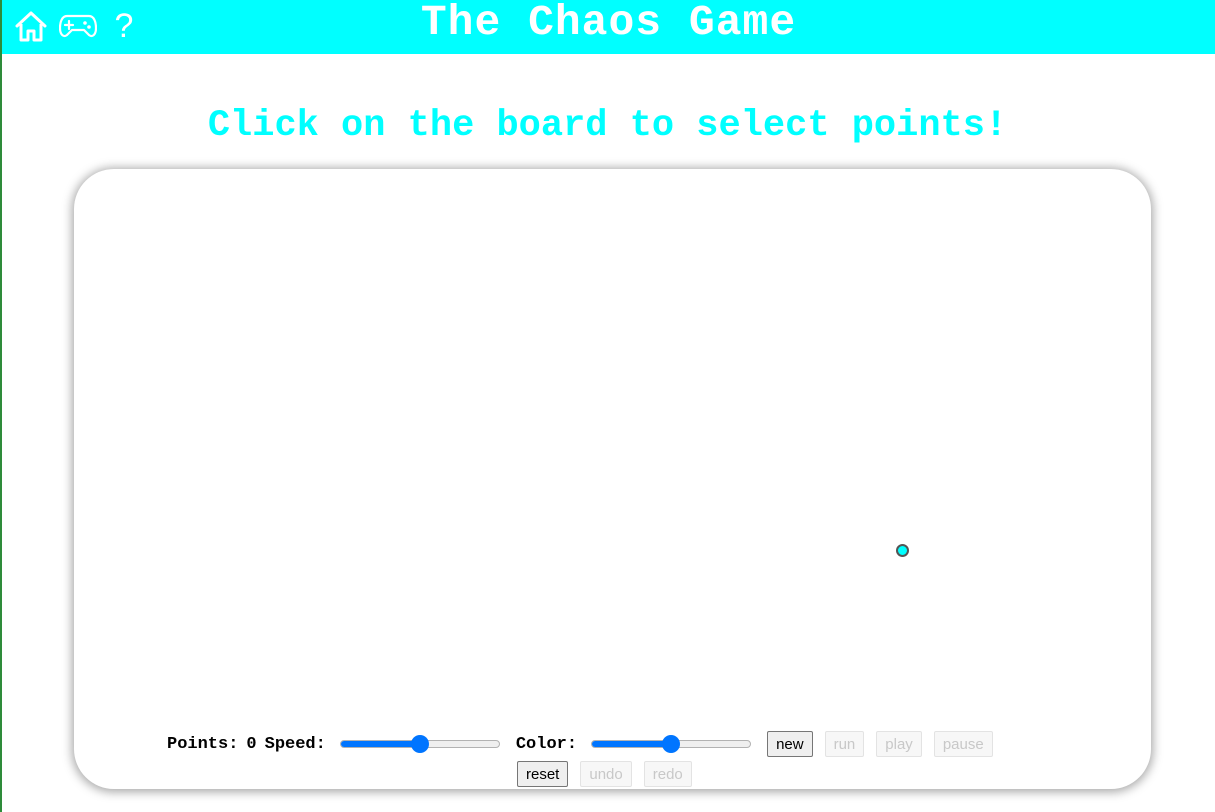 The height and width of the screenshot is (812, 1215). Describe the element at coordinates (380, 744) in the screenshot. I see `speed-slider-fill` at that location.